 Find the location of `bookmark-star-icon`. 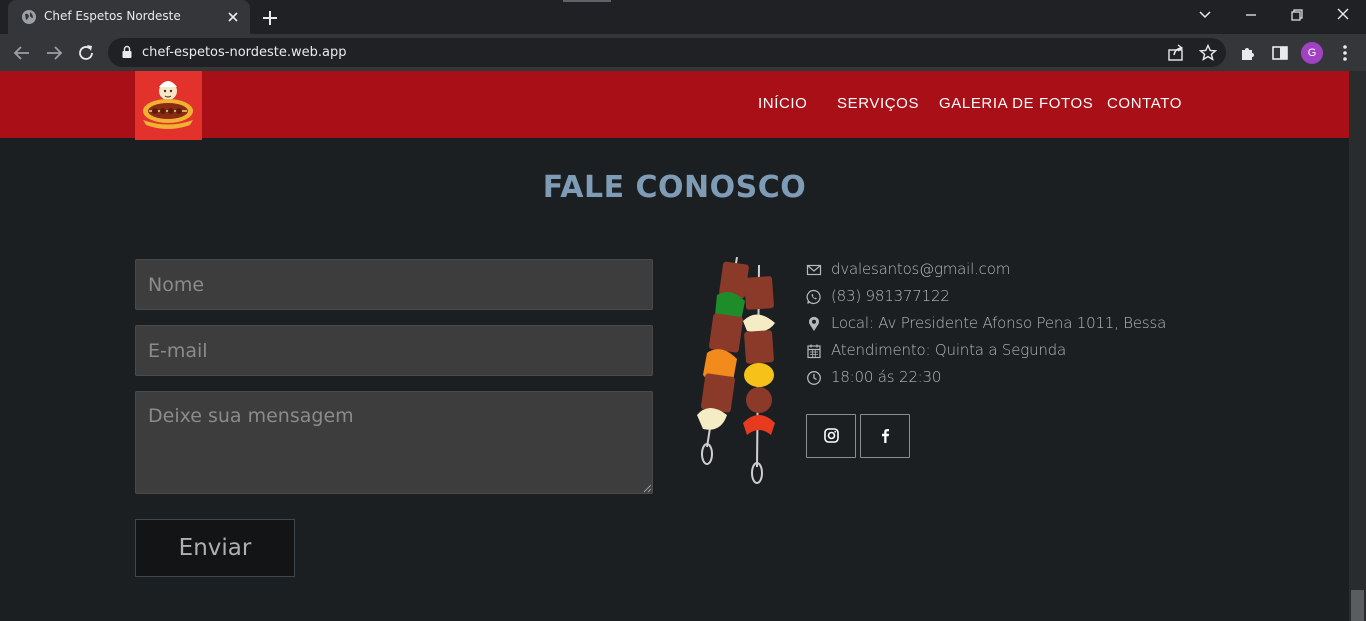

bookmark-star-icon is located at coordinates (1208, 53).